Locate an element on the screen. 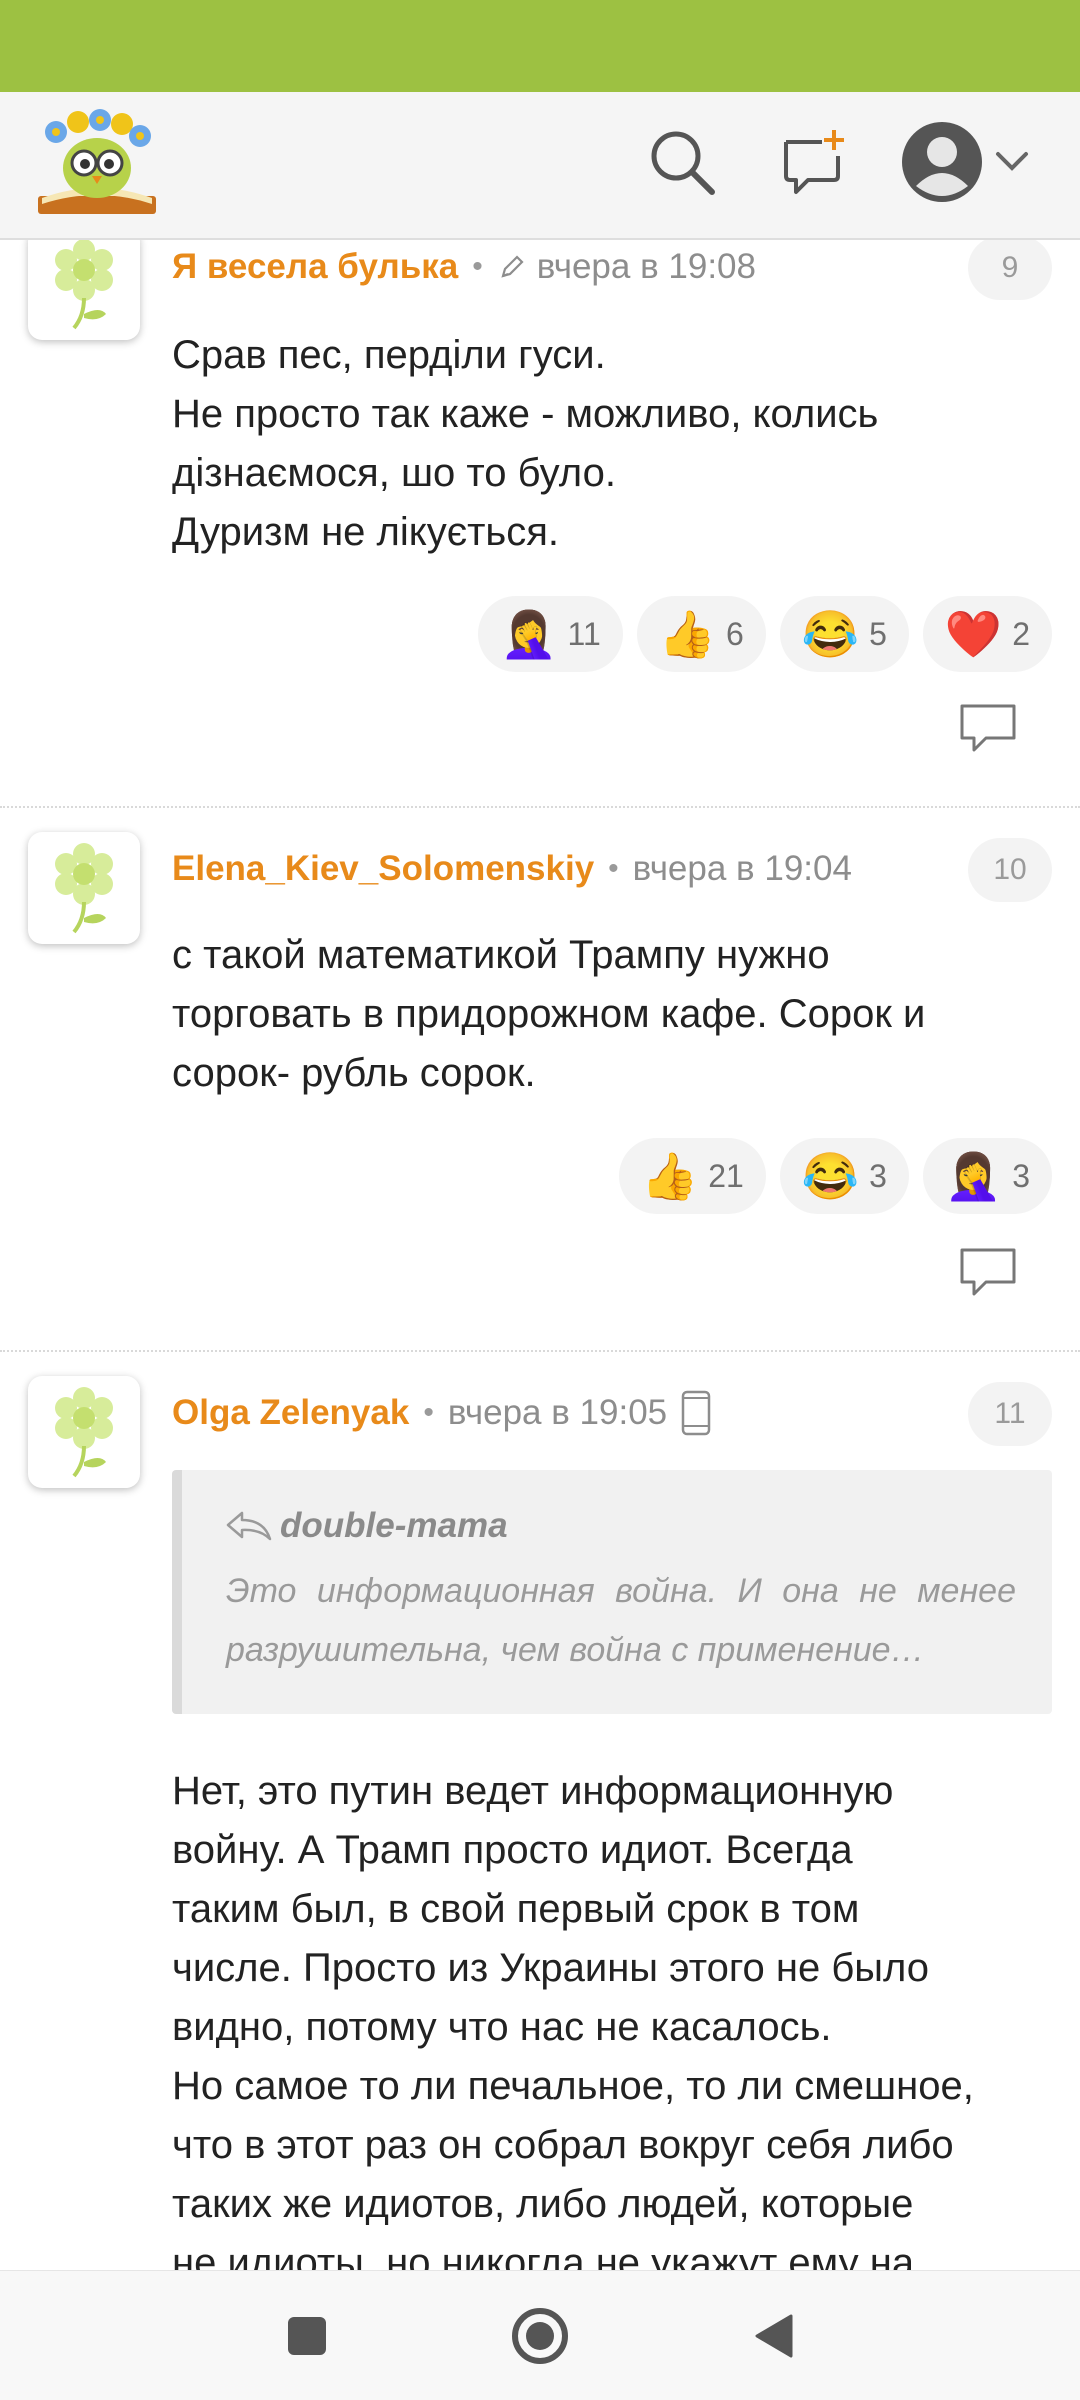 The height and width of the screenshot is (2400, 1080). status-bar is located at coordinates (540, 46).